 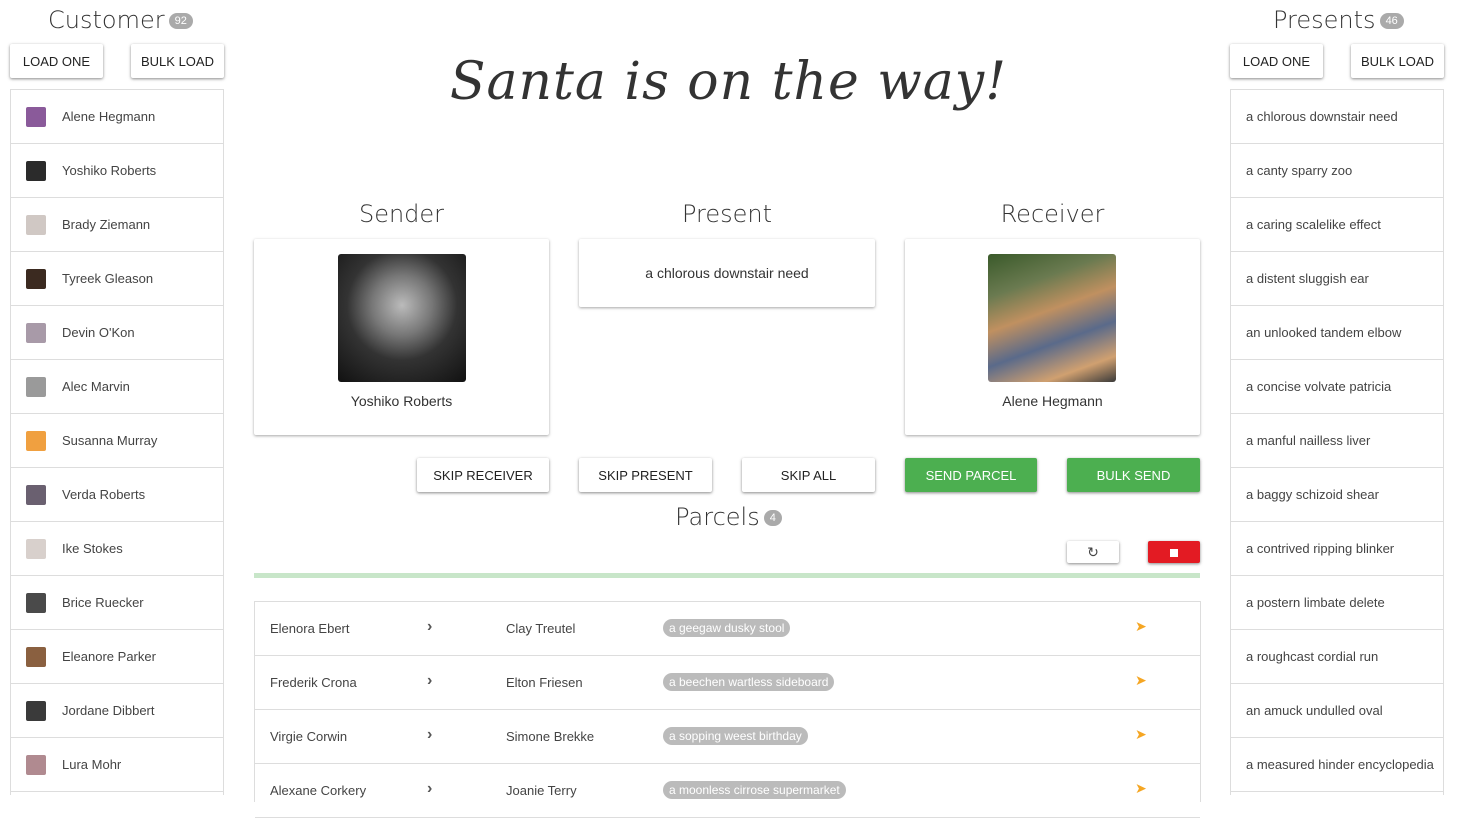 I want to click on sender-card: Yoshiko Roberts, so click(x=401, y=337).